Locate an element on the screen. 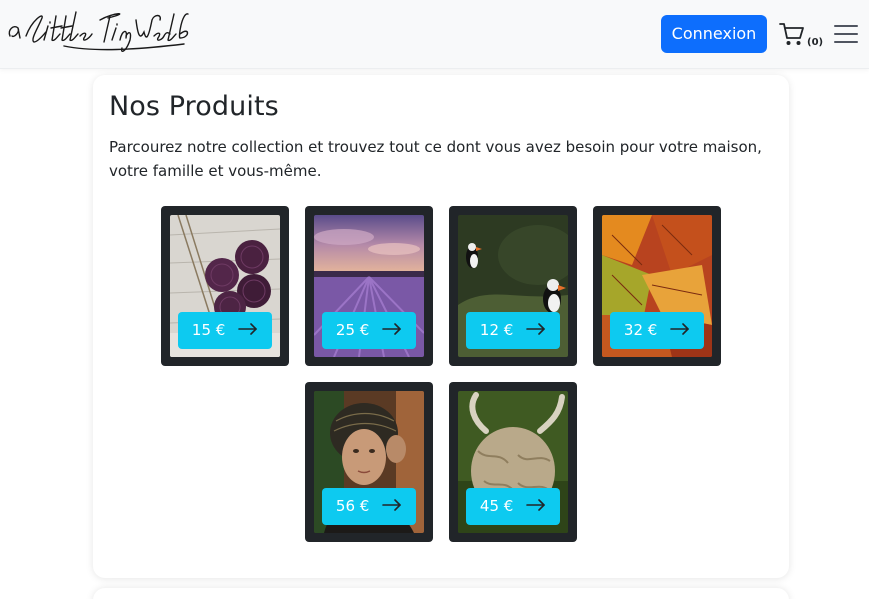  product-card: 32 € is located at coordinates (657, 286).